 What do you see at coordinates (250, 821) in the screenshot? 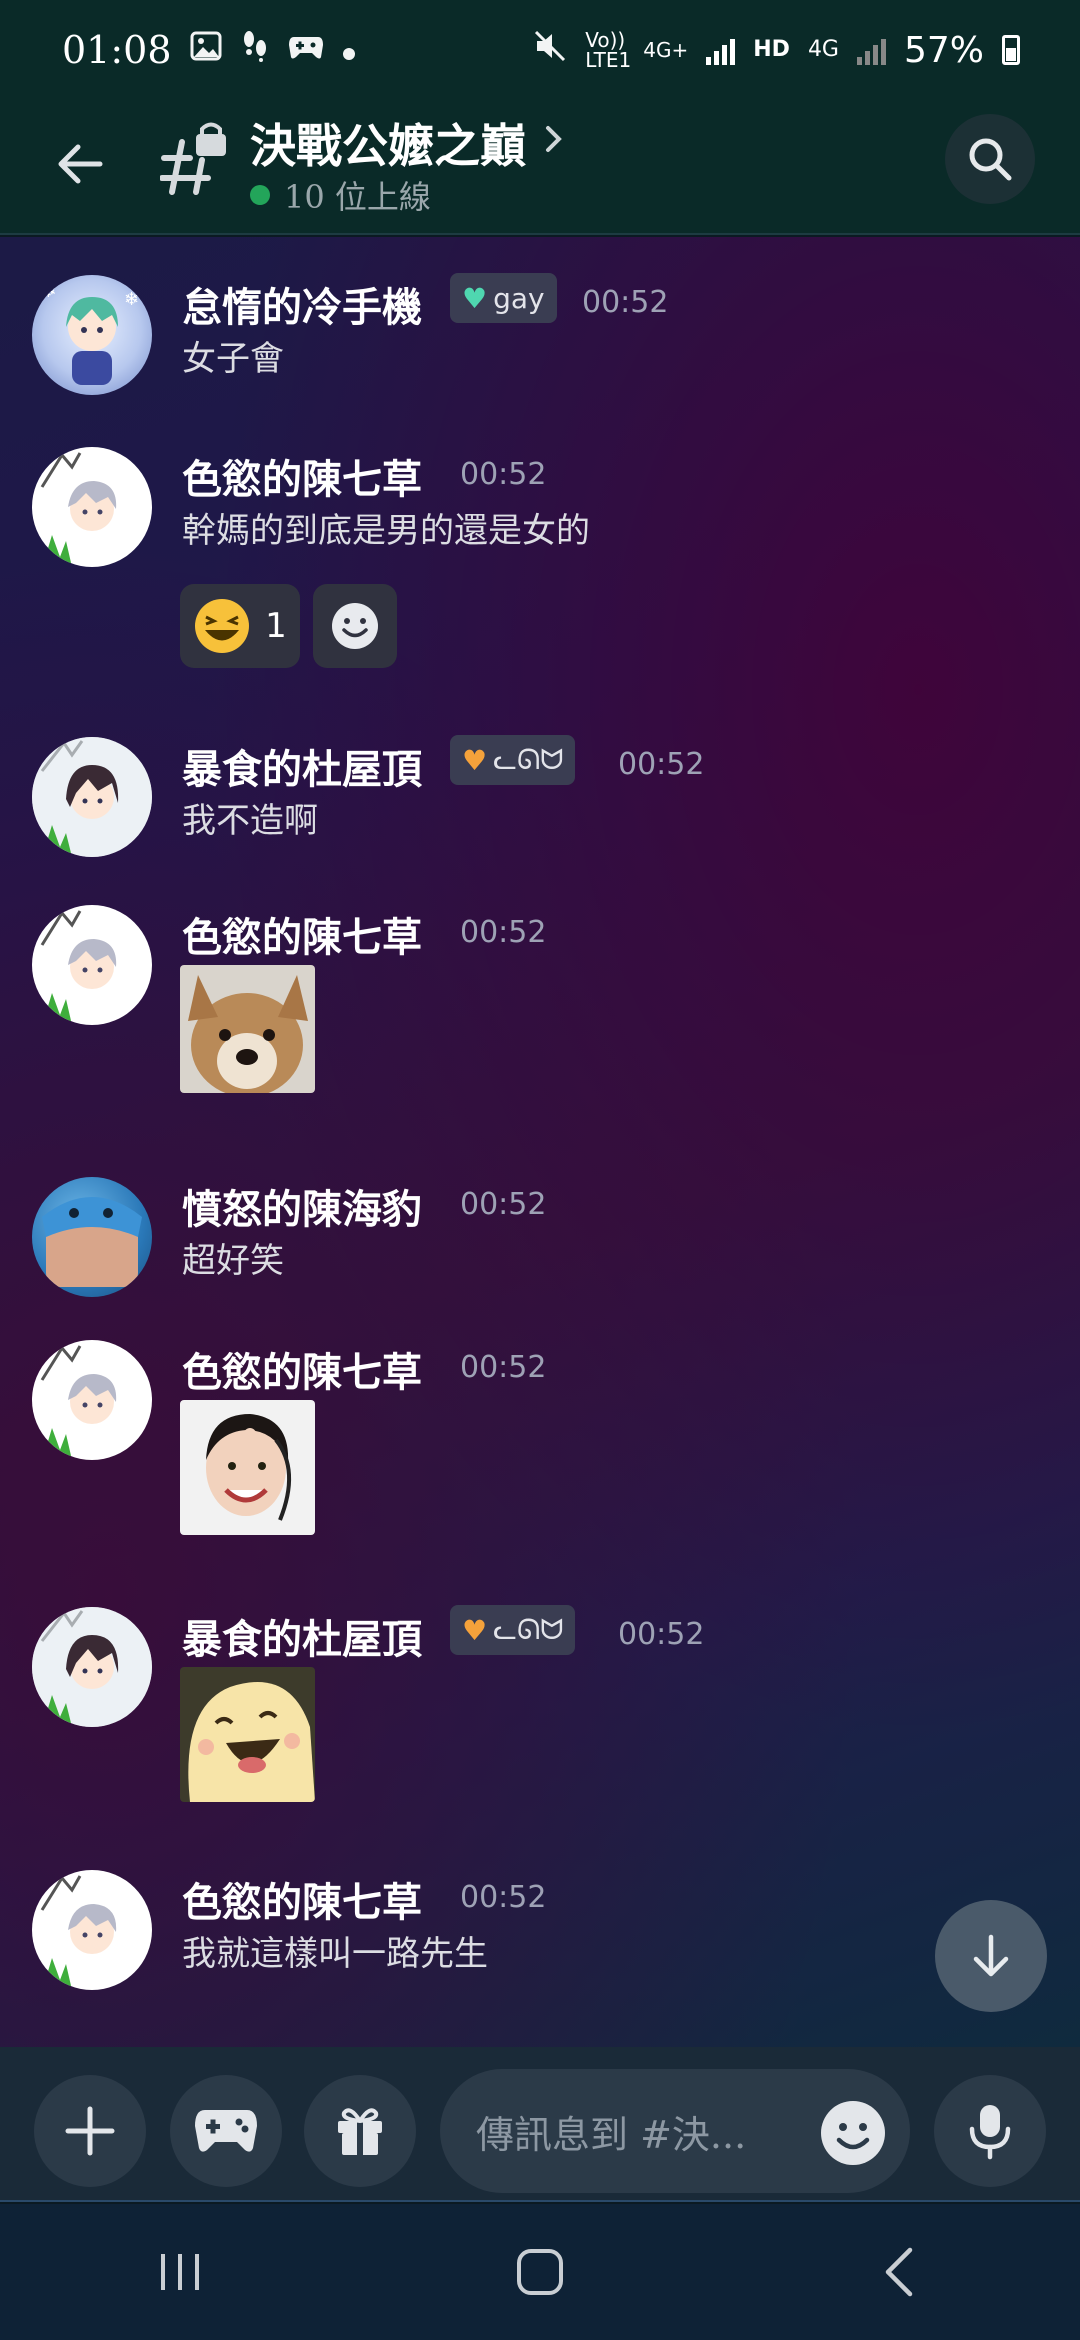
I see `message-text: 我不造啊` at bounding box center [250, 821].